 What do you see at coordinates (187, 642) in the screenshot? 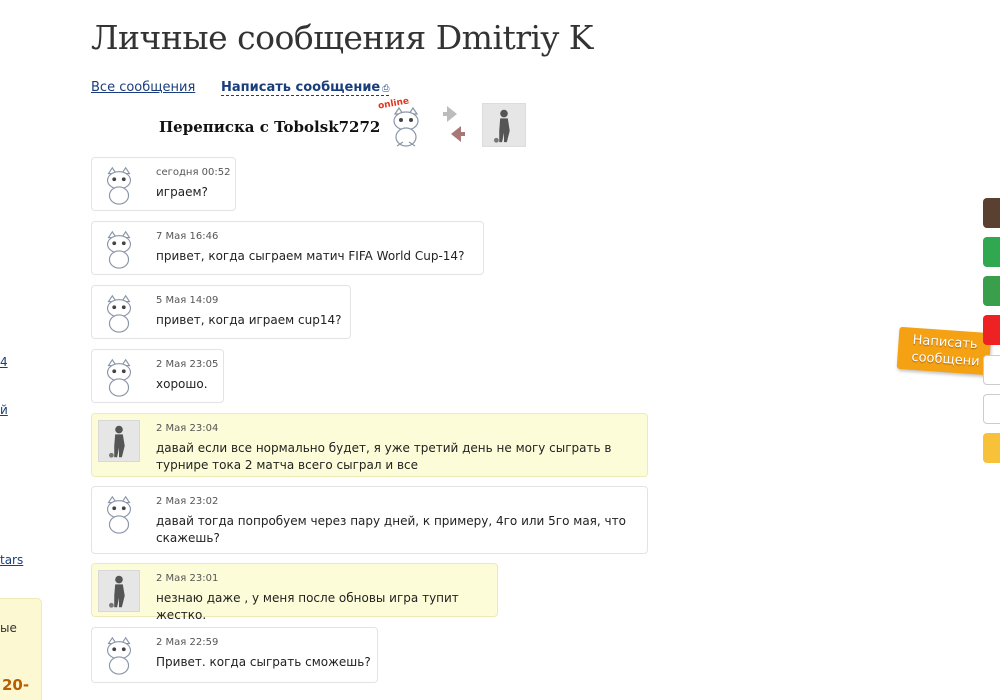
I see `message-date: 2 Мая 22:59` at bounding box center [187, 642].